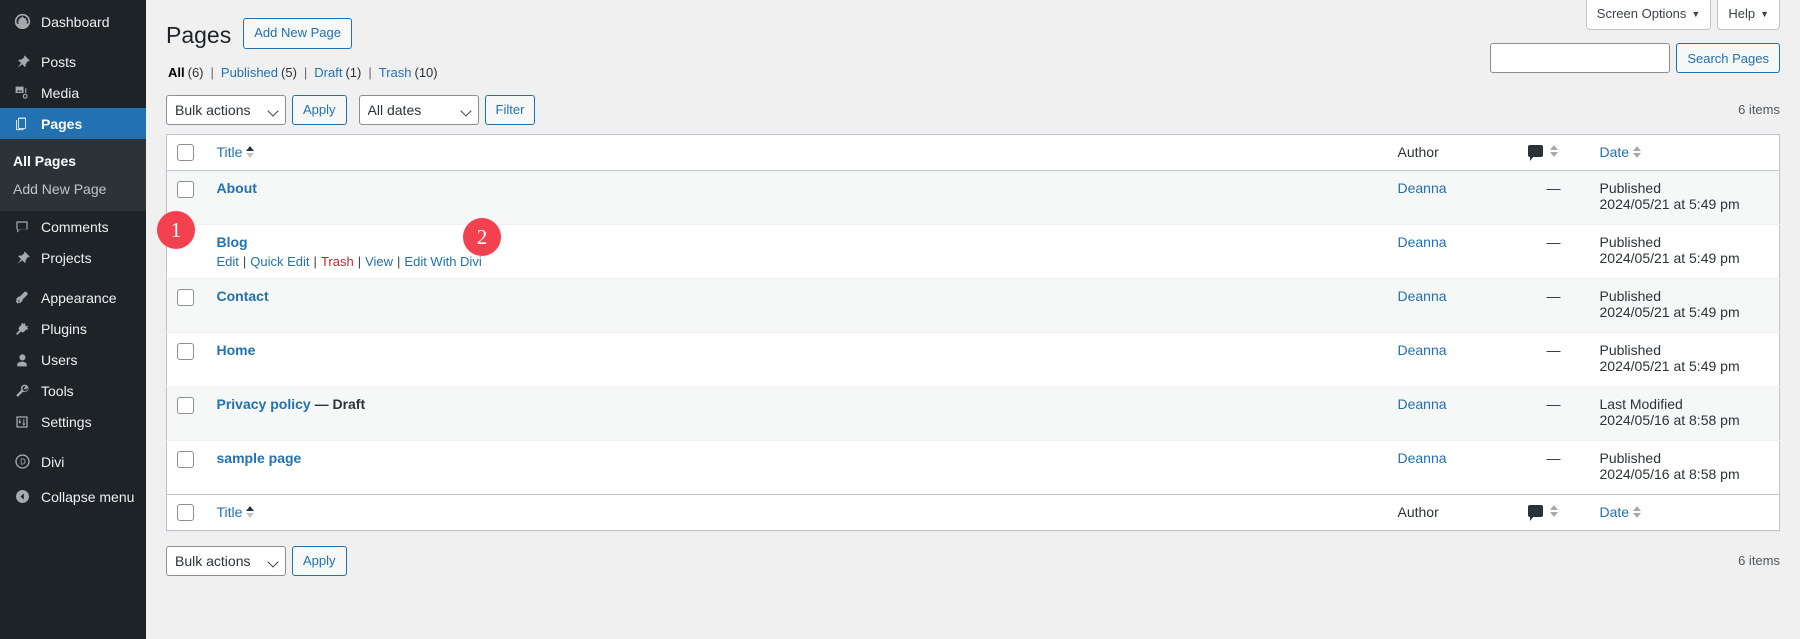  What do you see at coordinates (1580, 58) in the screenshot?
I see `search-input` at bounding box center [1580, 58].